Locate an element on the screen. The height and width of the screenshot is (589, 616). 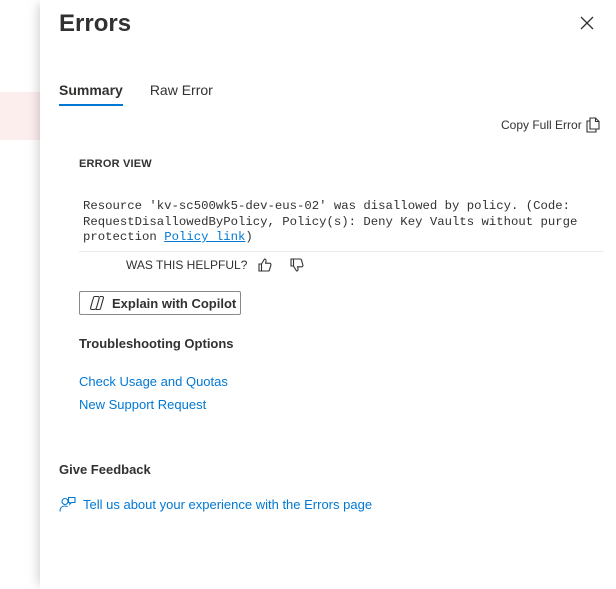
tab-raw-error: Raw Error is located at coordinates (181, 94).